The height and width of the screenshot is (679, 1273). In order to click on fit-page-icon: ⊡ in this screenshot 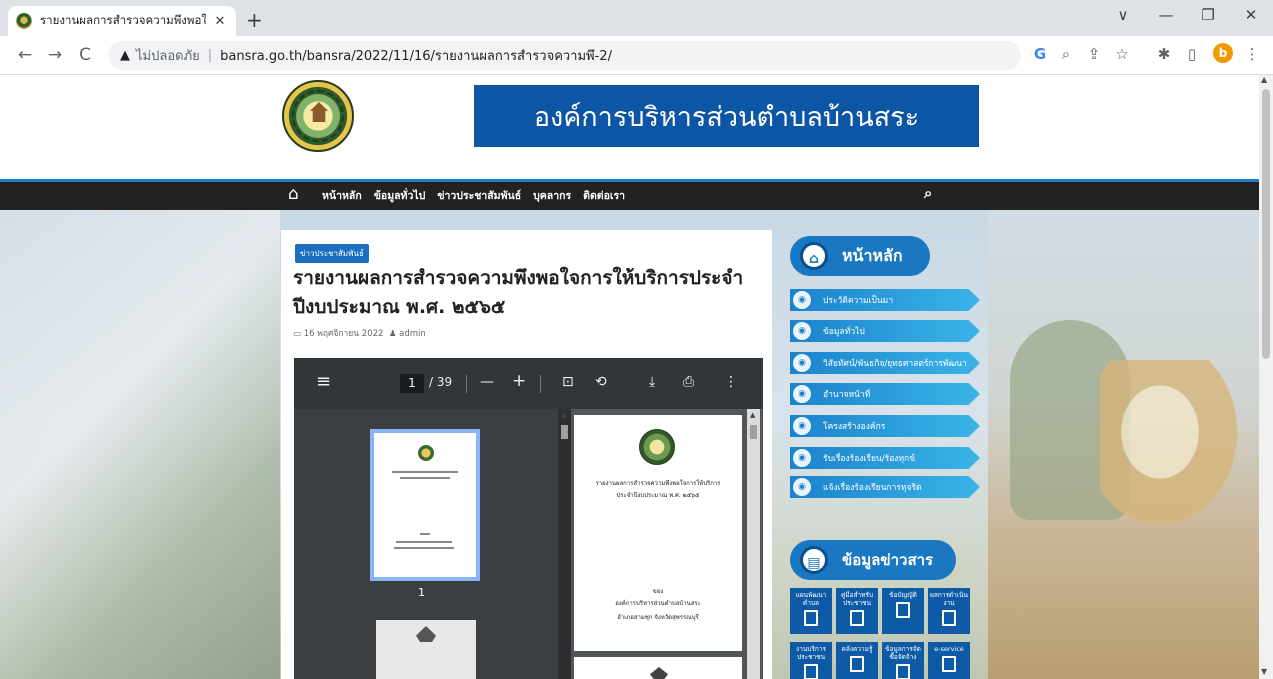, I will do `click(568, 382)`.